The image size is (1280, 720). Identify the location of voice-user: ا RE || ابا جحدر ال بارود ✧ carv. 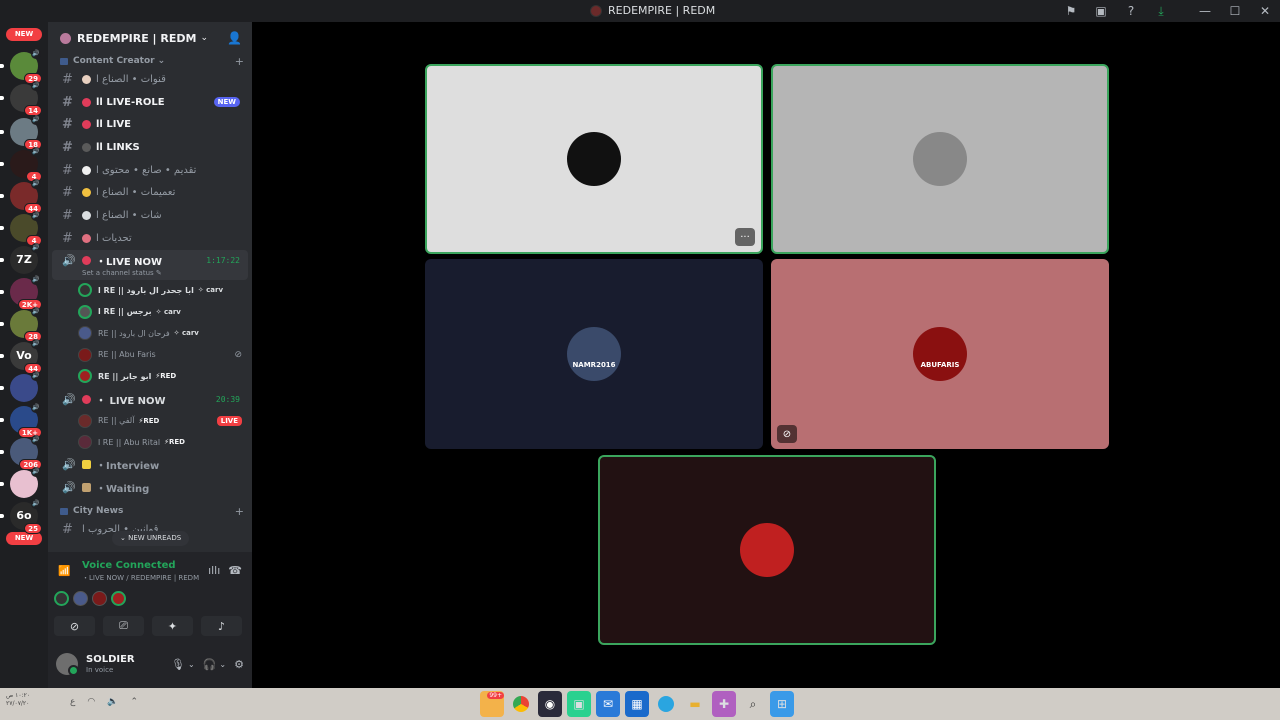
(150, 291).